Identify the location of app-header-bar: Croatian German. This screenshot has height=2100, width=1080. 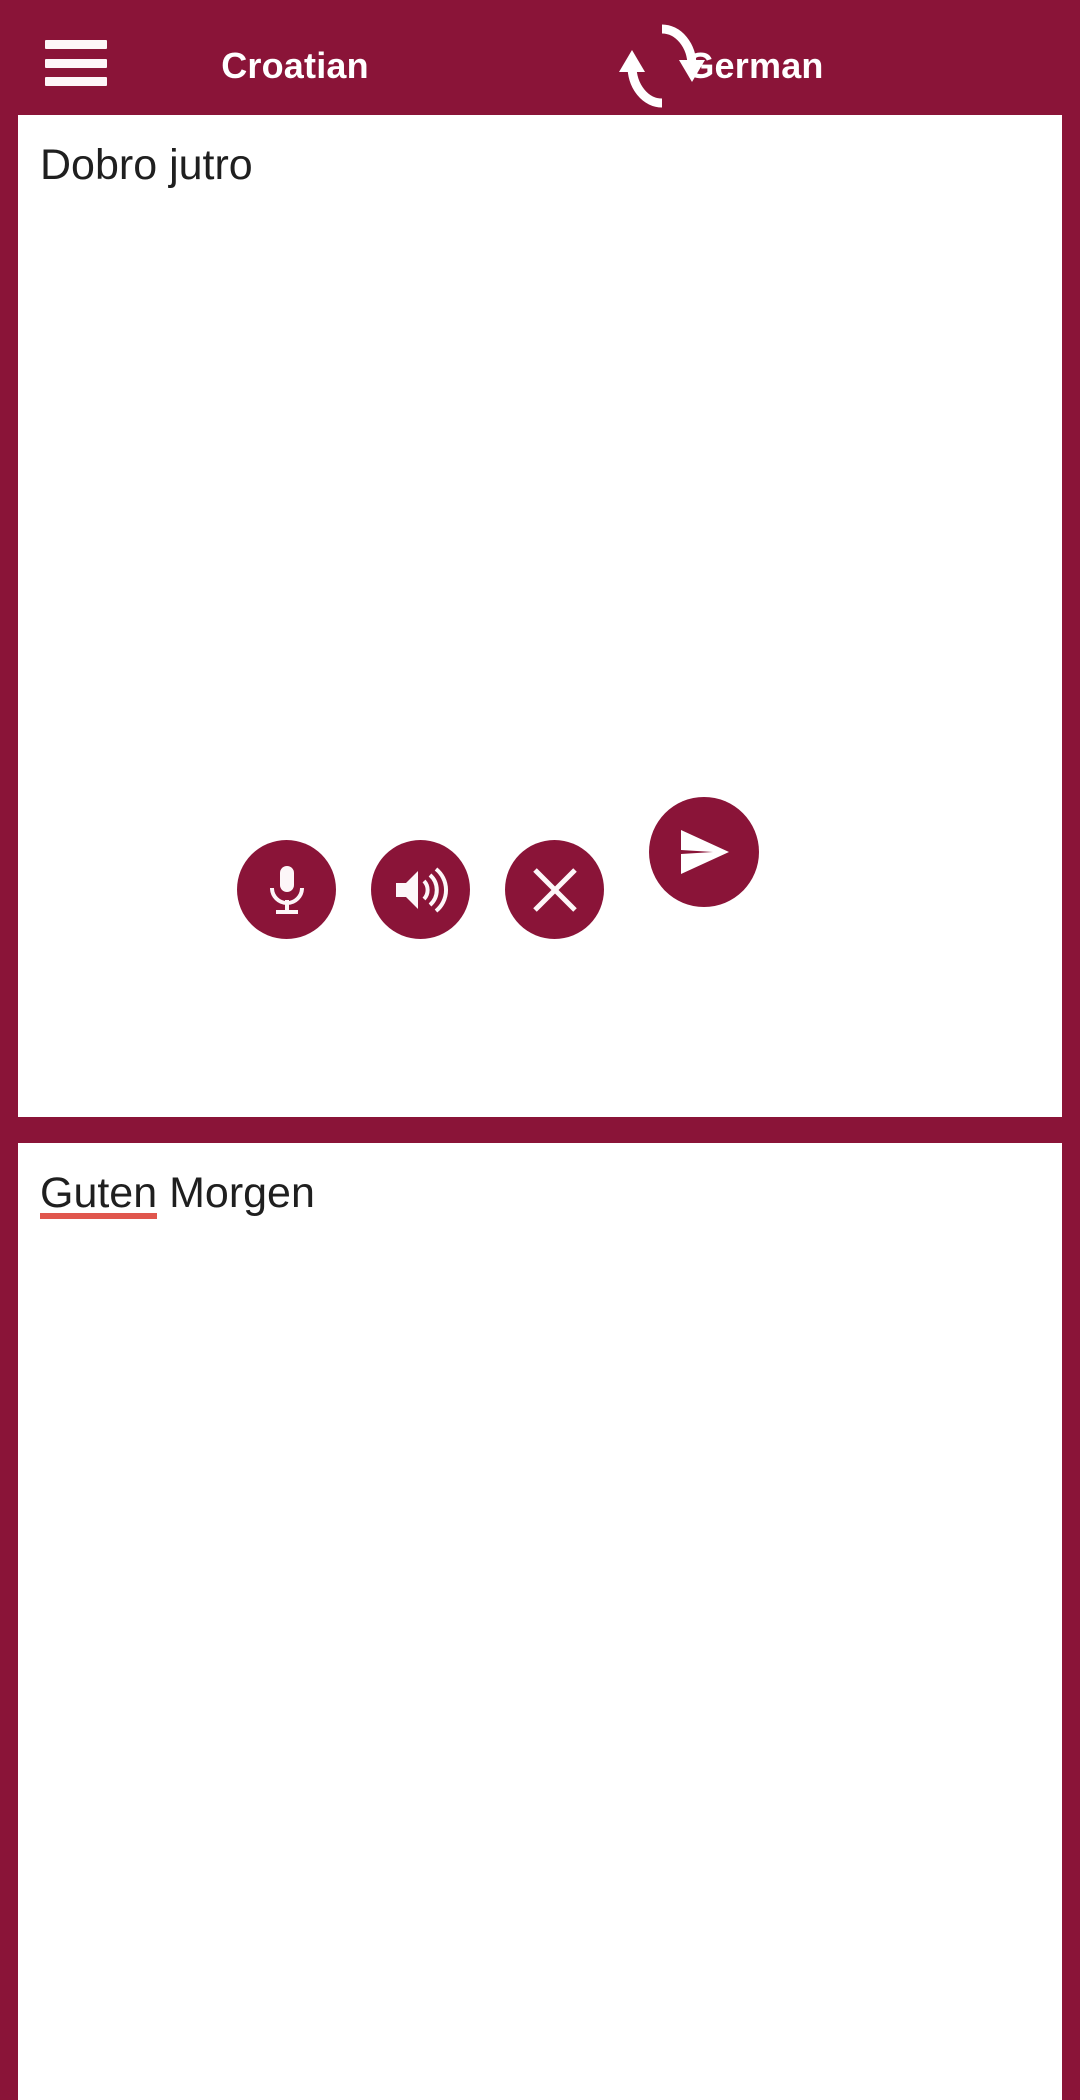
(540, 65).